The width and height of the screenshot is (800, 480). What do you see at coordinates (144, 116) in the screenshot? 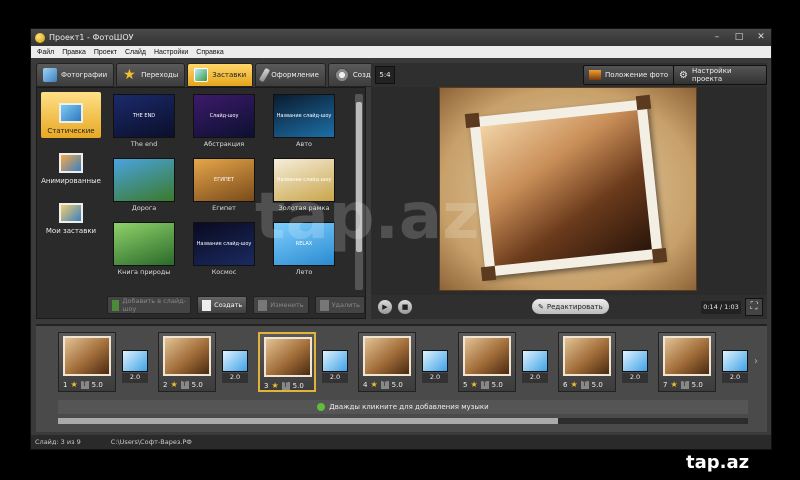
I see `template-image: THE END` at bounding box center [144, 116].